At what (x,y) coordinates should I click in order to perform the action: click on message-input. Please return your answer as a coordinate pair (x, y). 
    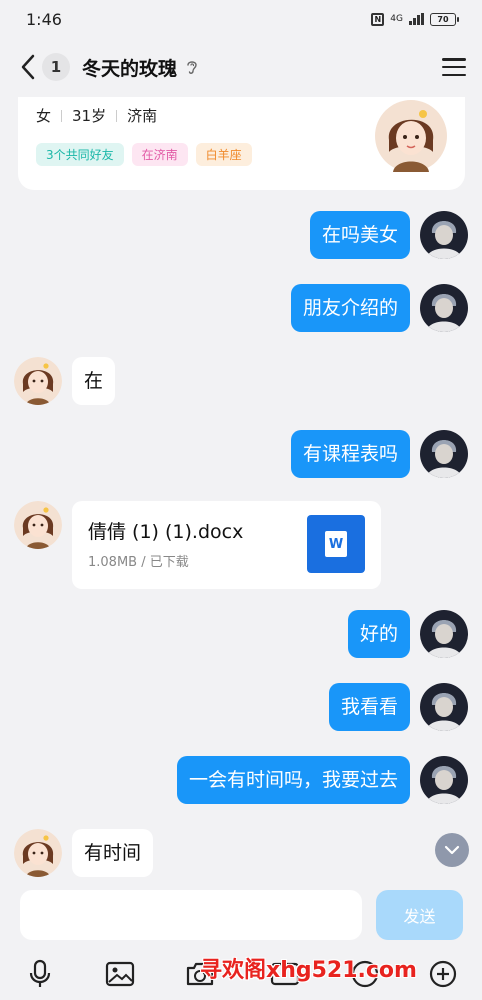
    Looking at the image, I should click on (191, 915).